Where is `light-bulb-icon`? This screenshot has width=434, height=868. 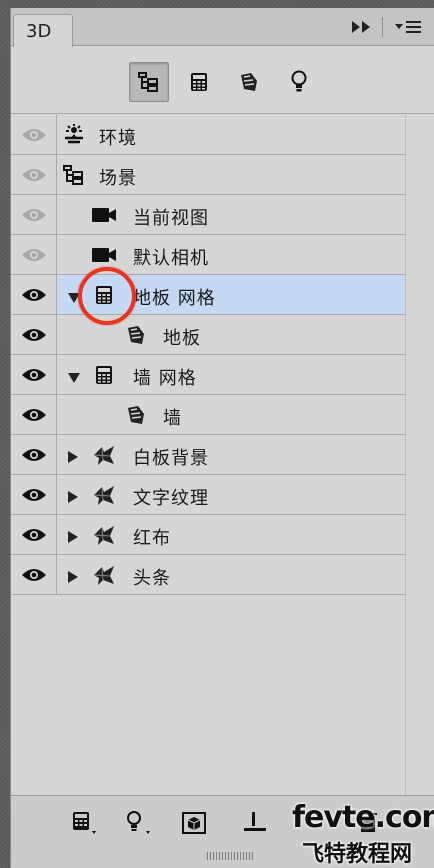
light-bulb-icon is located at coordinates (299, 81).